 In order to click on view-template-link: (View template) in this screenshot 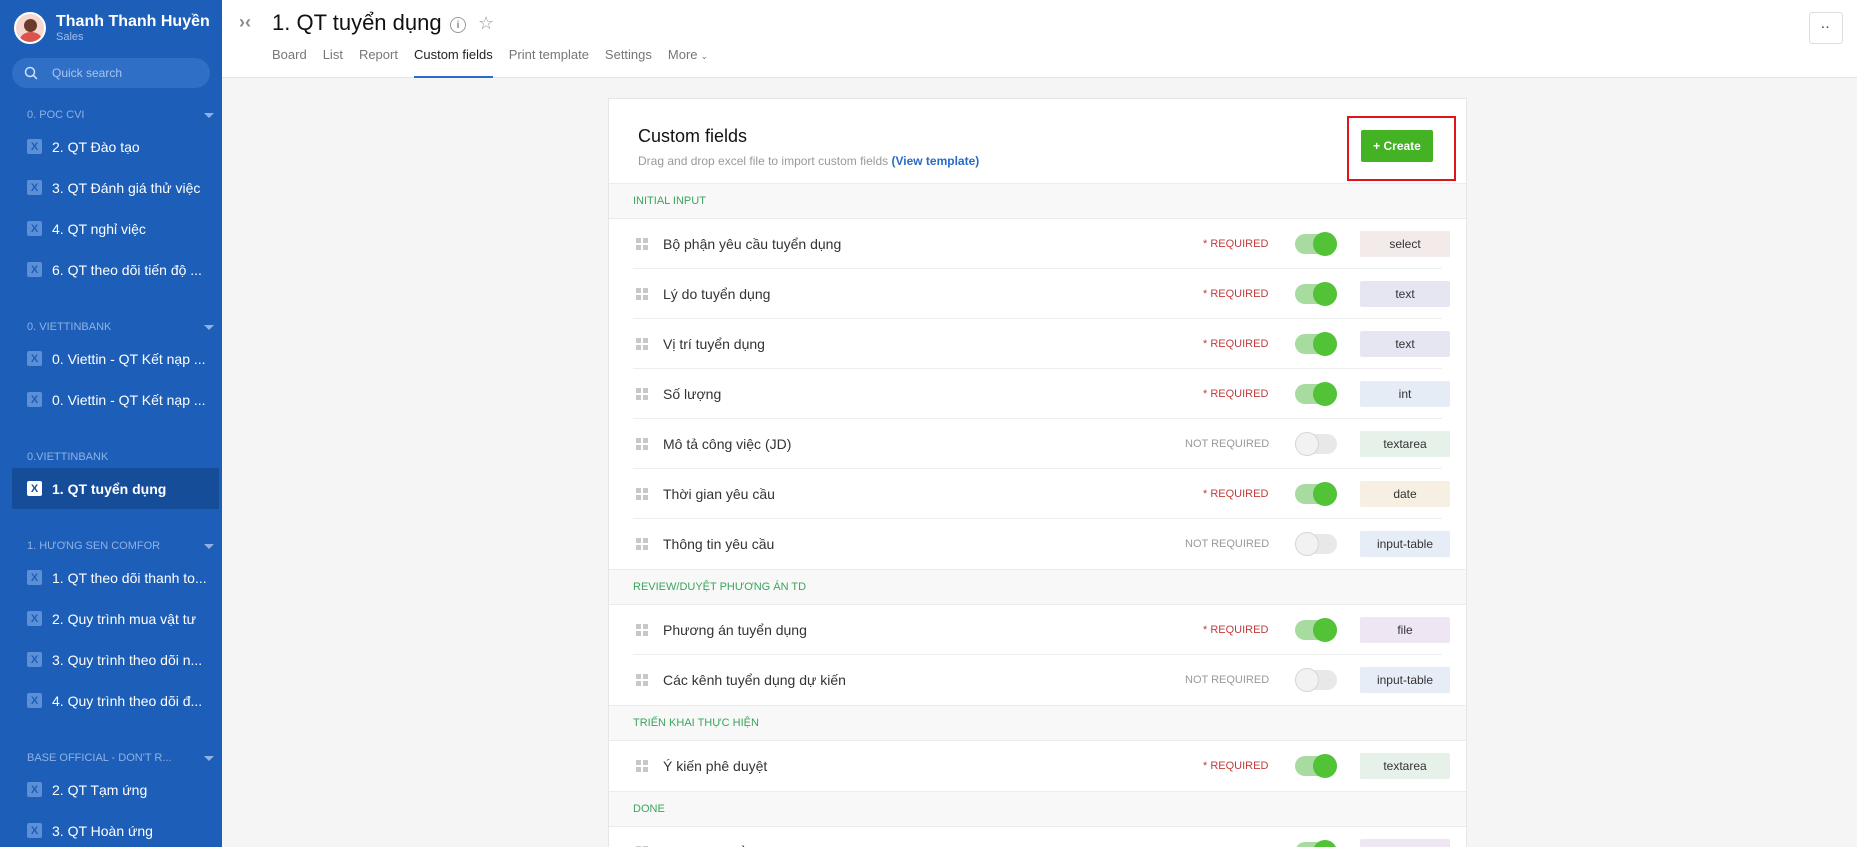, I will do `click(935, 161)`.